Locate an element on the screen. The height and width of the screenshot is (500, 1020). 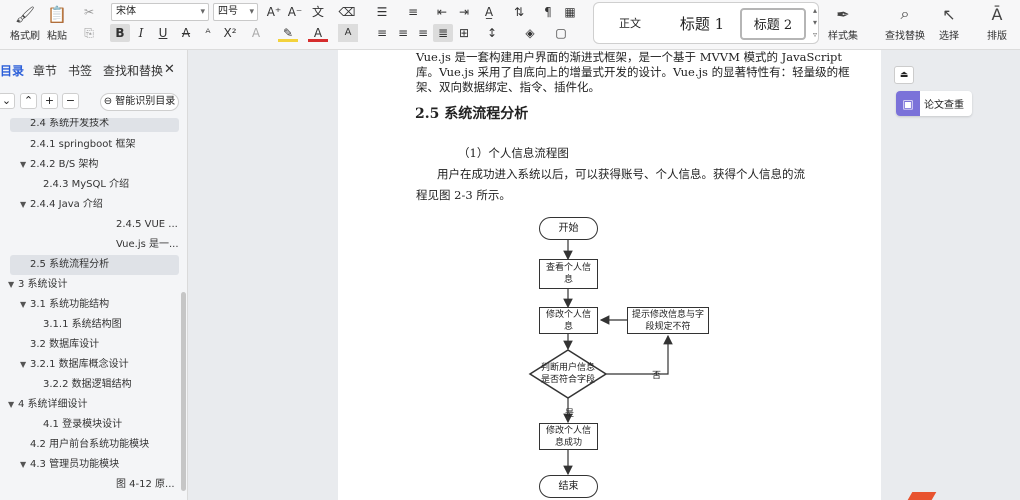
shrink-font-icon: A⁻ is located at coordinates (295, 12).